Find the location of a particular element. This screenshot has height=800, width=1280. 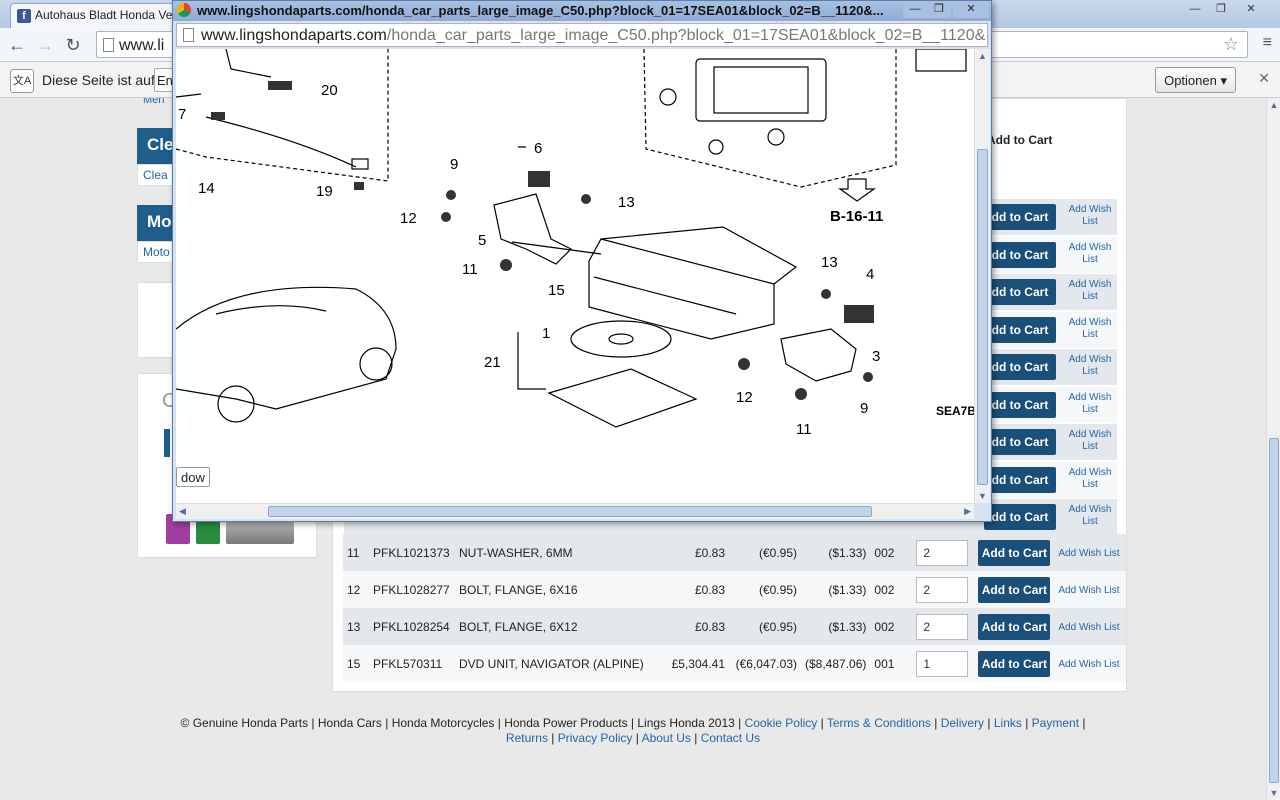

wish-cell: Add Wish List is located at coordinates (1090, 589).